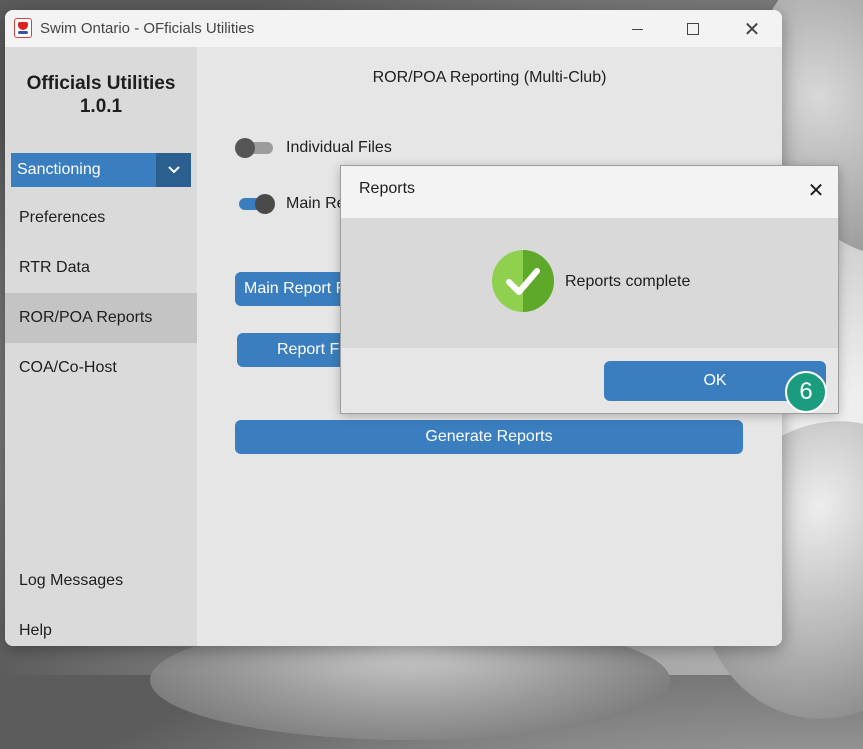  Describe the element at coordinates (147, 28) in the screenshot. I see `window-title: Swim Ontario - OFficials Utilities` at that location.